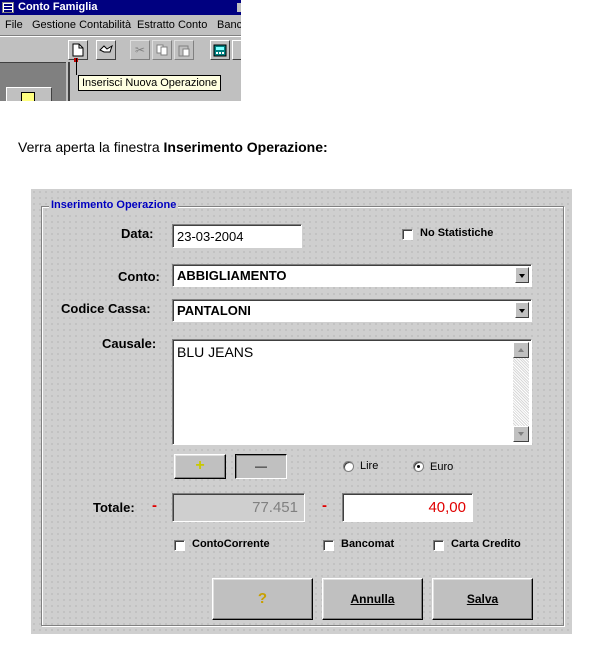 This screenshot has height=659, width=589. What do you see at coordinates (407, 234) in the screenshot?
I see `no-statistiche-checkbox` at bounding box center [407, 234].